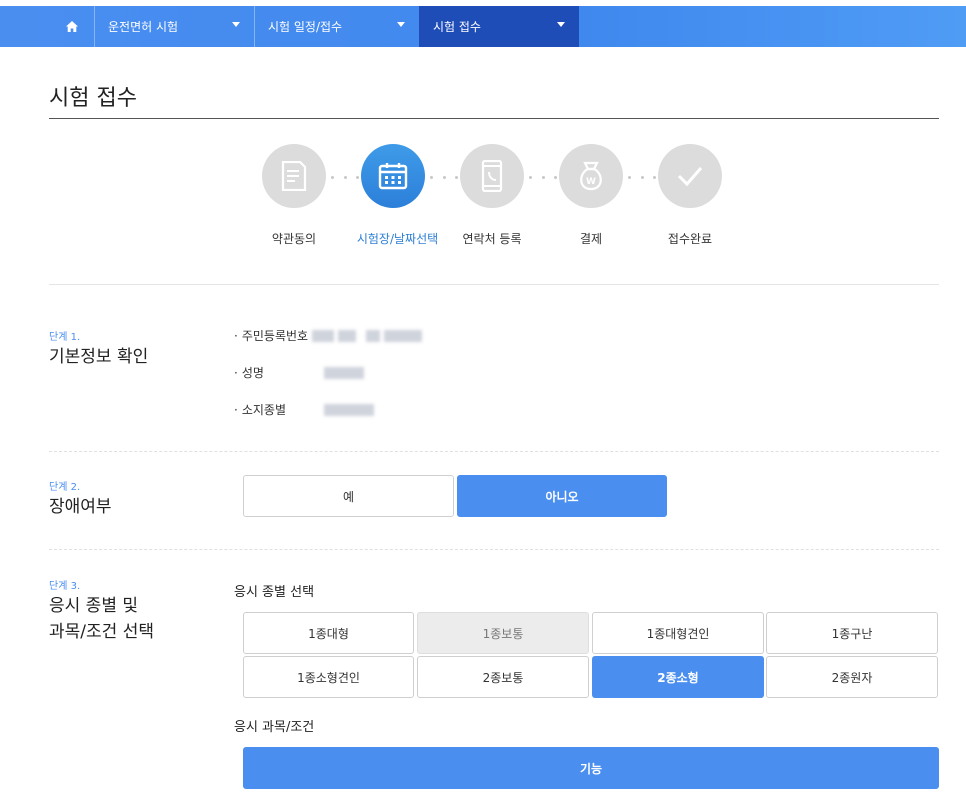 Image resolution: width=966 pixels, height=802 pixels. I want to click on info-resident-number: · 주민등록번호, so click(328, 335).